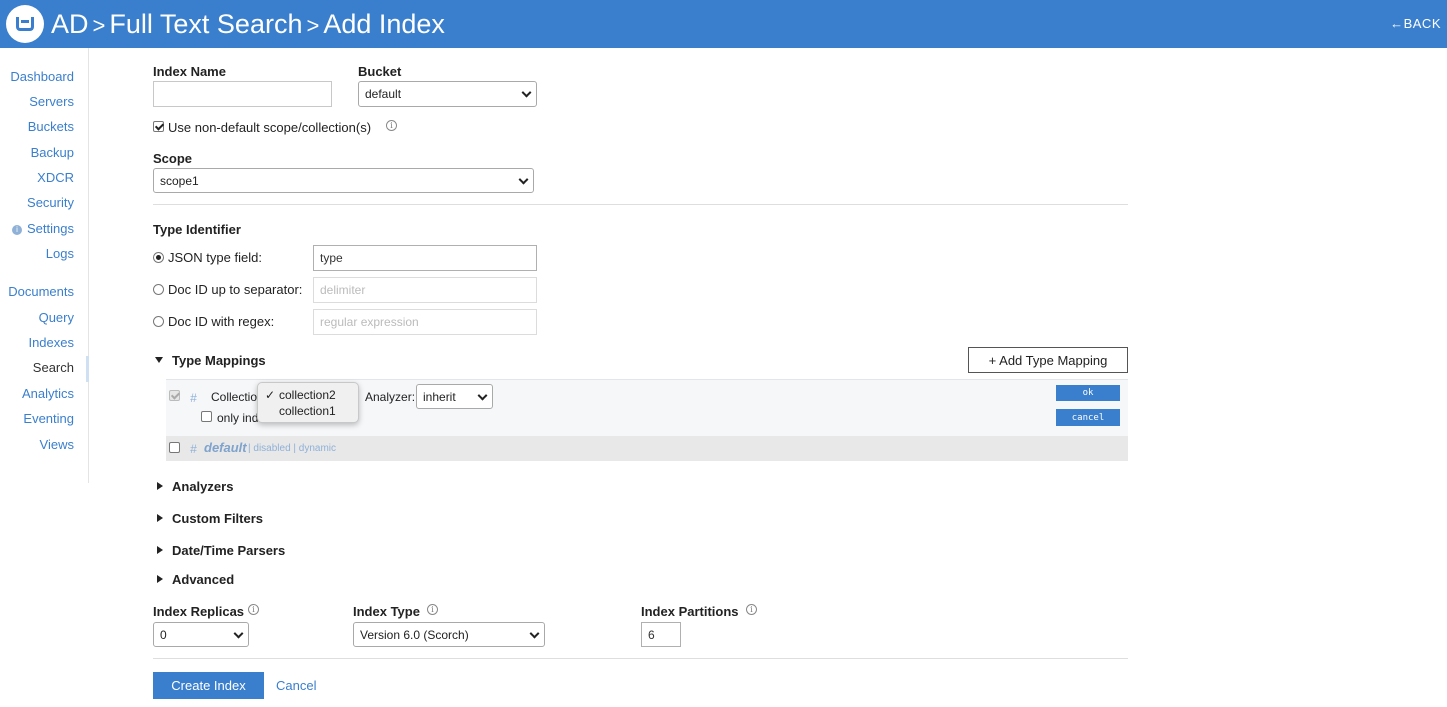 The width and height of the screenshot is (1447, 707). What do you see at coordinates (447, 94) in the screenshot?
I see `bucket-select: default` at bounding box center [447, 94].